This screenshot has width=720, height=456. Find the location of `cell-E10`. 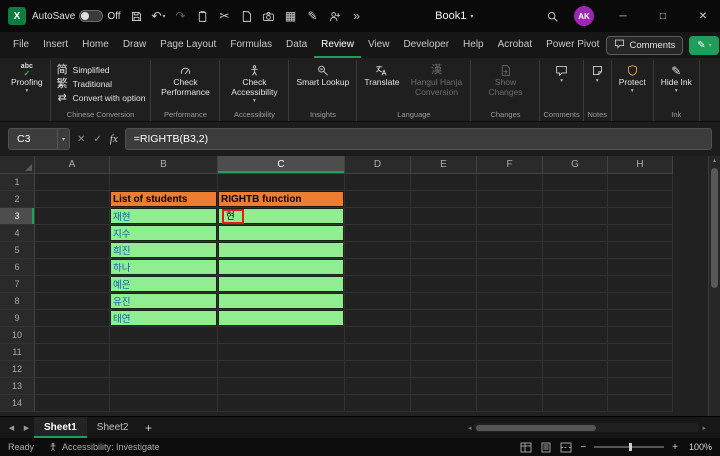

cell-E10 is located at coordinates (444, 335).